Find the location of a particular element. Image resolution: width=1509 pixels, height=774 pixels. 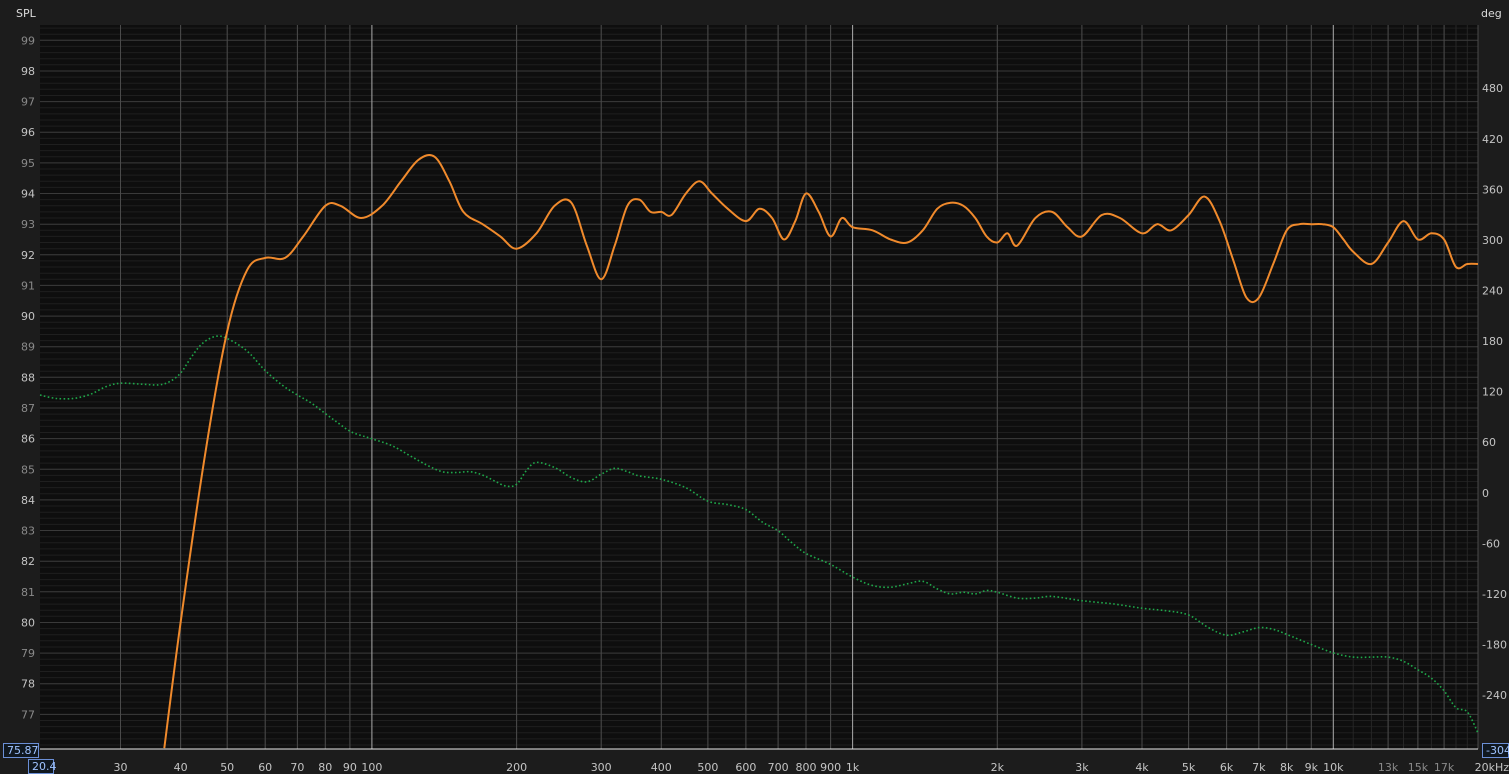

y2-tick-label: -120 is located at coordinates (1494, 594).